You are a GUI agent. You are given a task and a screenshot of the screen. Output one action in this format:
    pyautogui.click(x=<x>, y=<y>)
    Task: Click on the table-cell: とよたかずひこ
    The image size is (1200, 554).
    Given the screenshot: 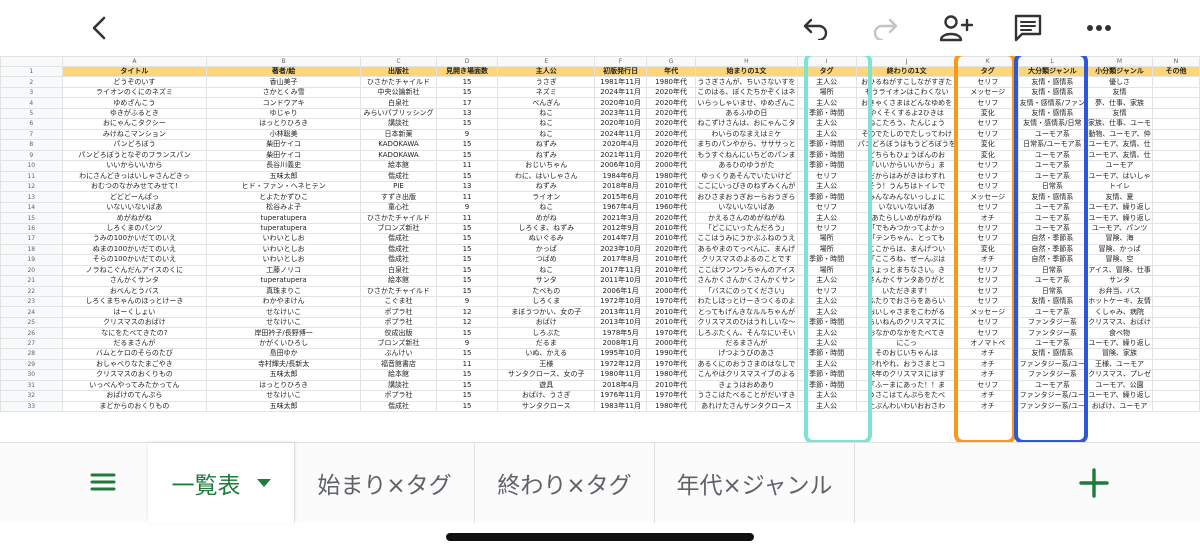 What is the action you would take?
    pyautogui.click(x=284, y=197)
    